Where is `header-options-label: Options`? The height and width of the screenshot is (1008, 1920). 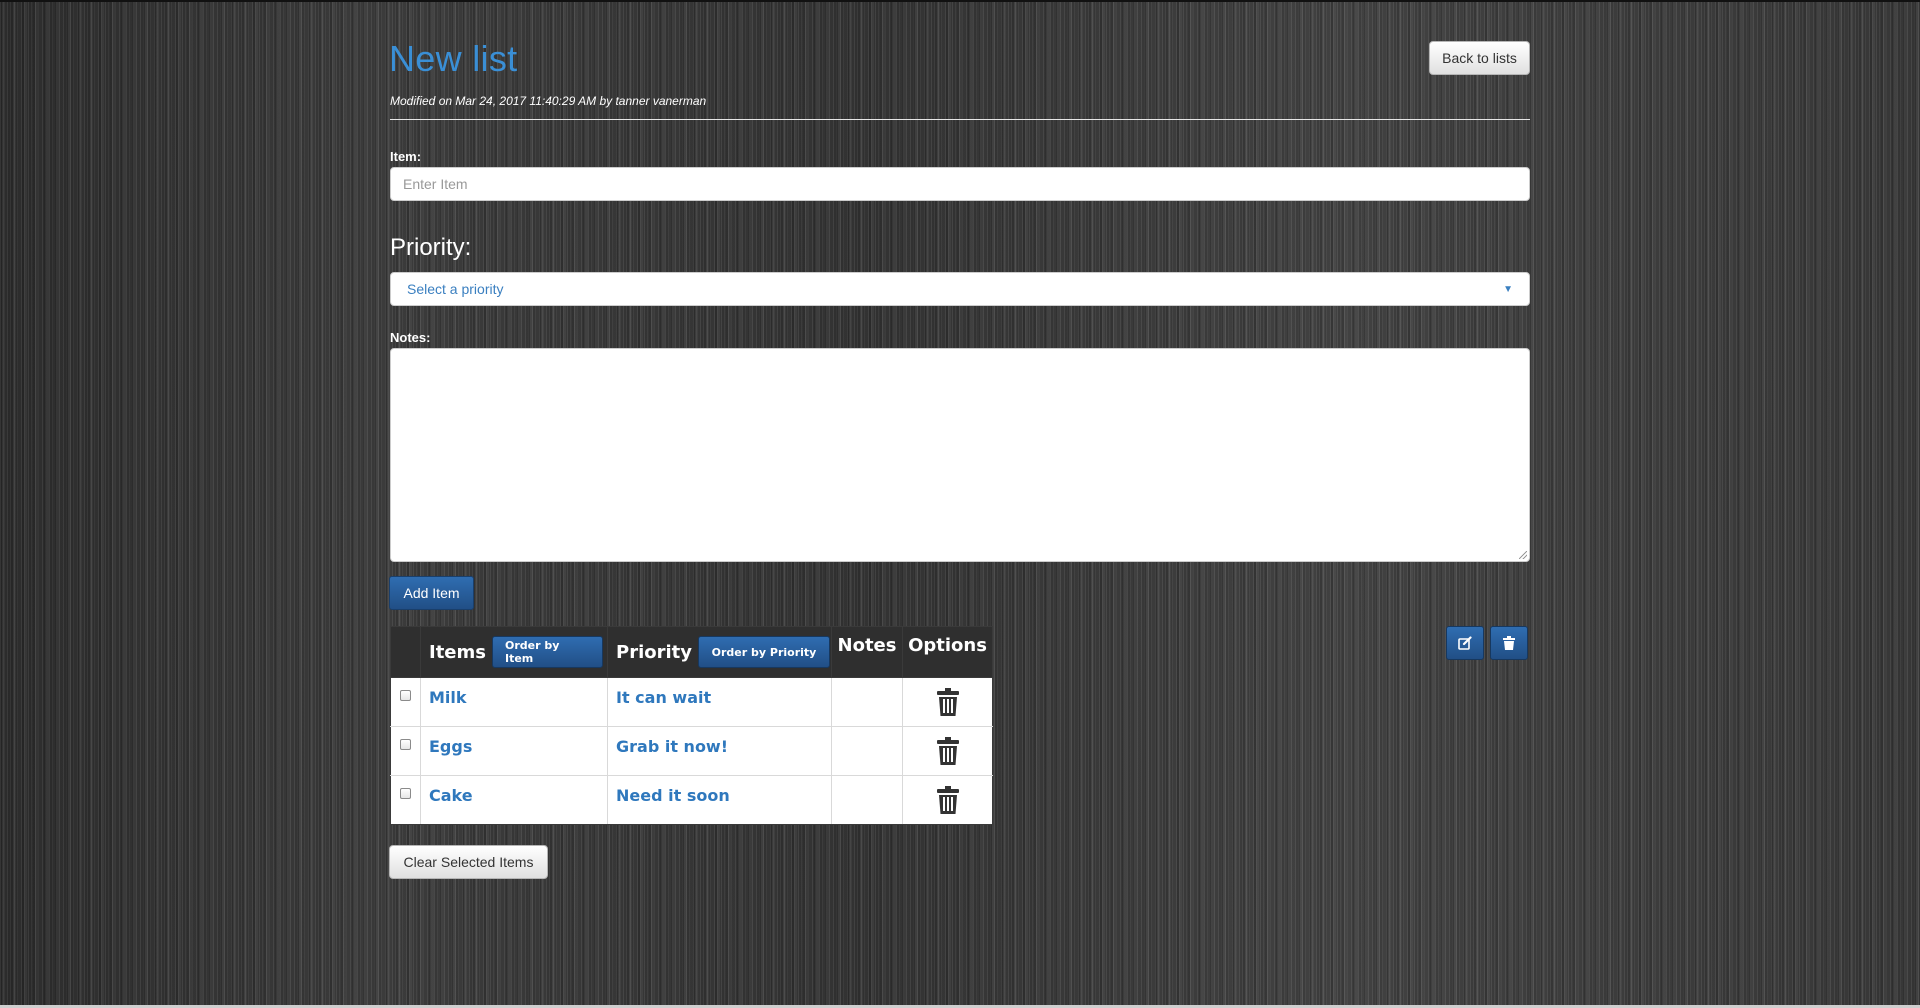 header-options-label: Options is located at coordinates (947, 645).